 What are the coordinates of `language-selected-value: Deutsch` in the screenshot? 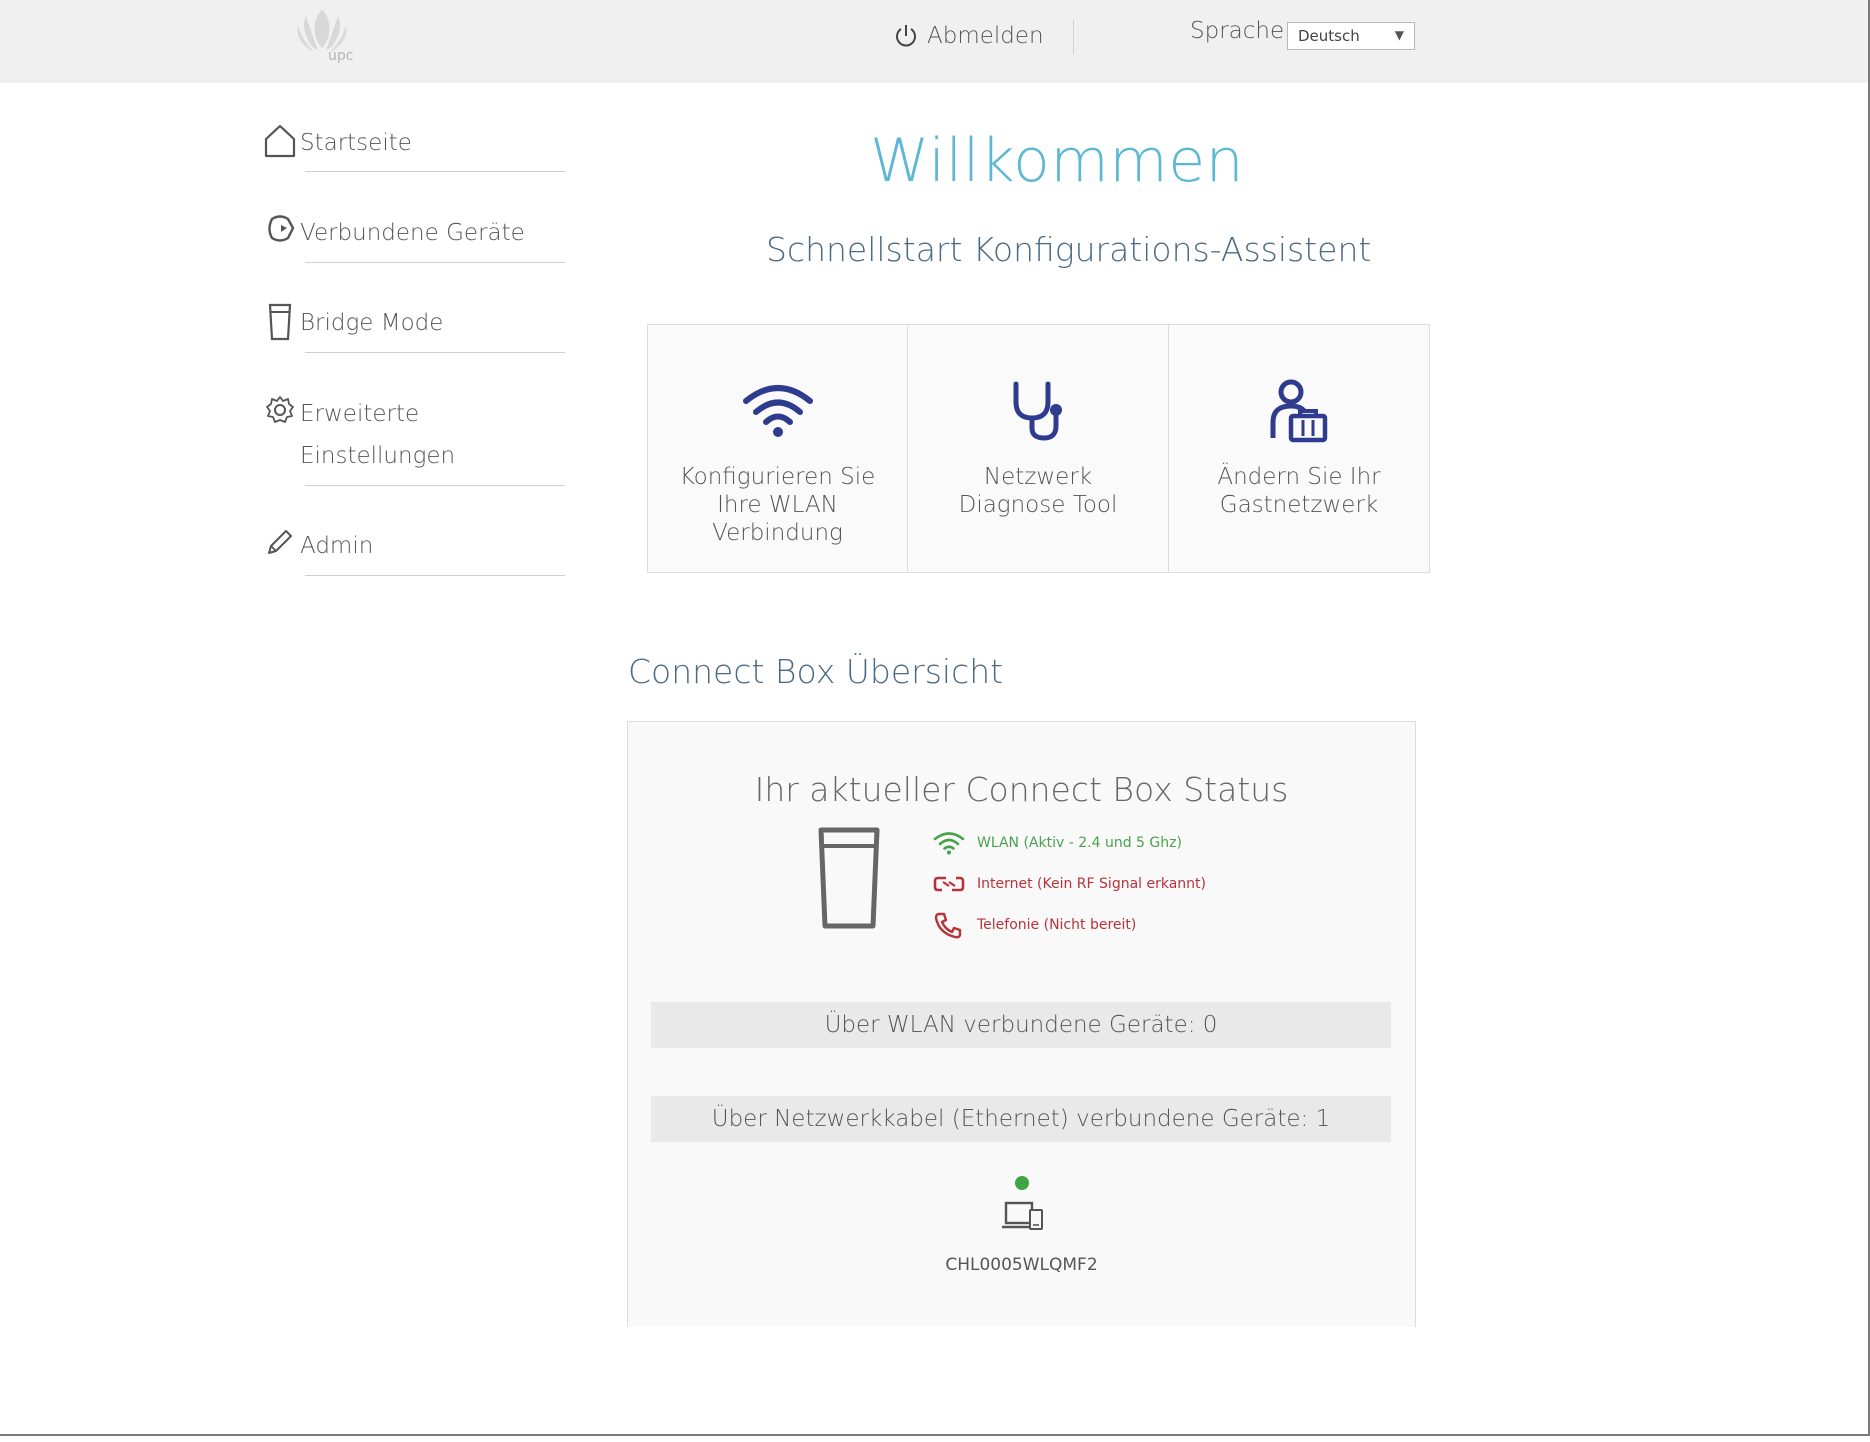 It's located at (1329, 36).